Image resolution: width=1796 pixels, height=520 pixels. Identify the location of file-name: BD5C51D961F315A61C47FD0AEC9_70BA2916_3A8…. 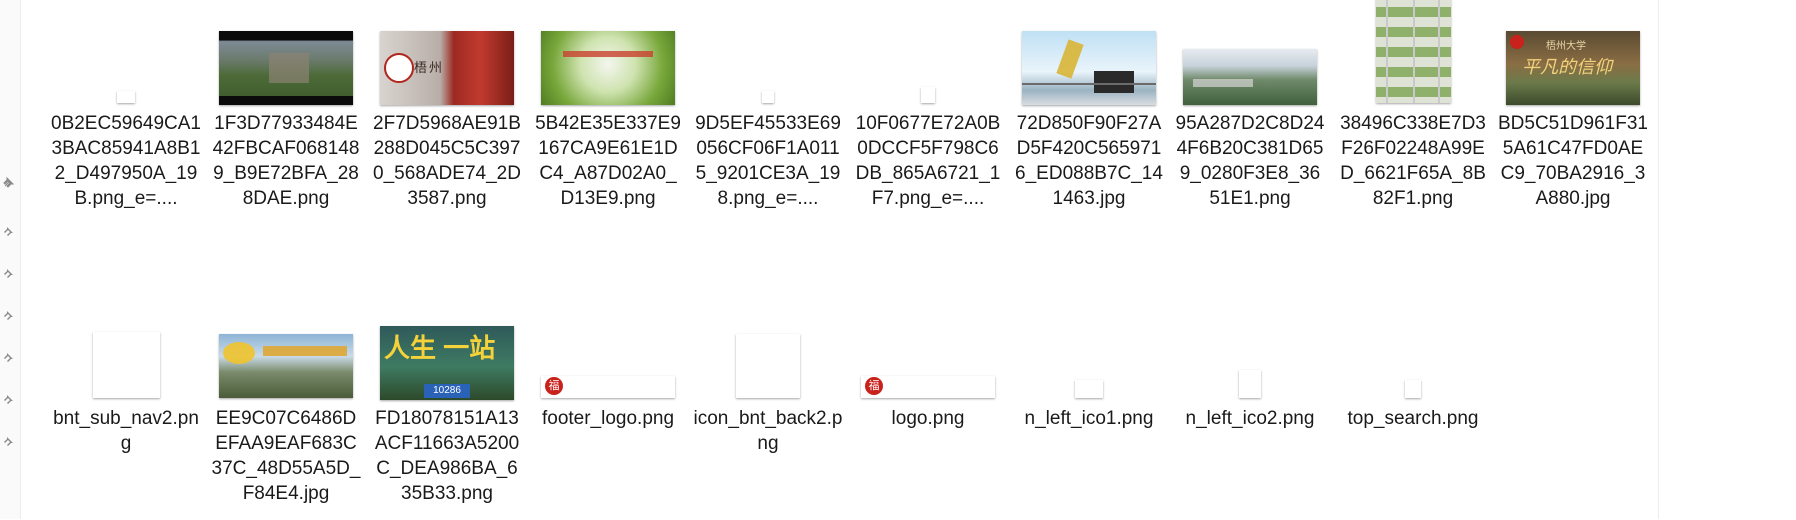
(1573, 161).